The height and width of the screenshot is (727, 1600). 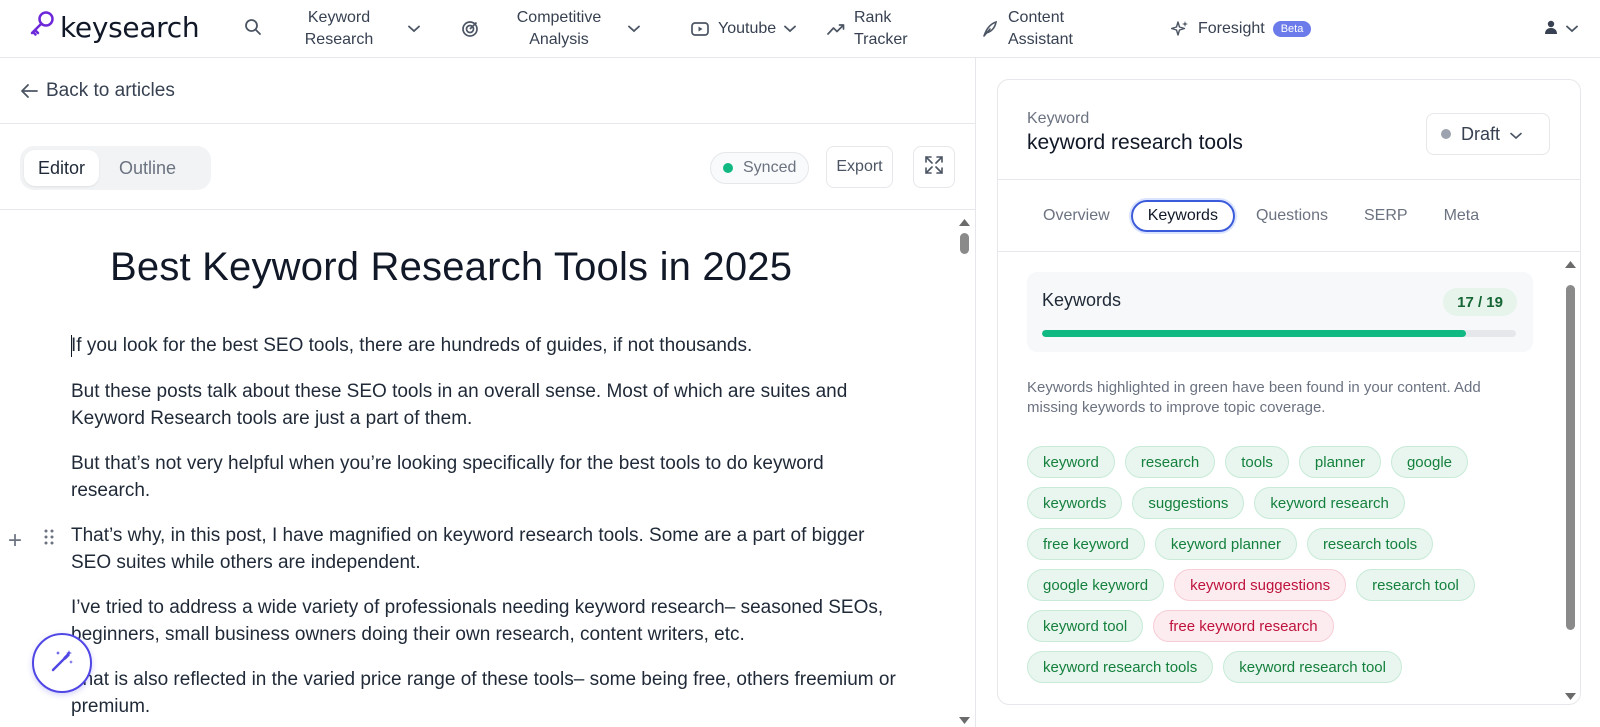 What do you see at coordinates (1551, 29) in the screenshot?
I see `user-icon` at bounding box center [1551, 29].